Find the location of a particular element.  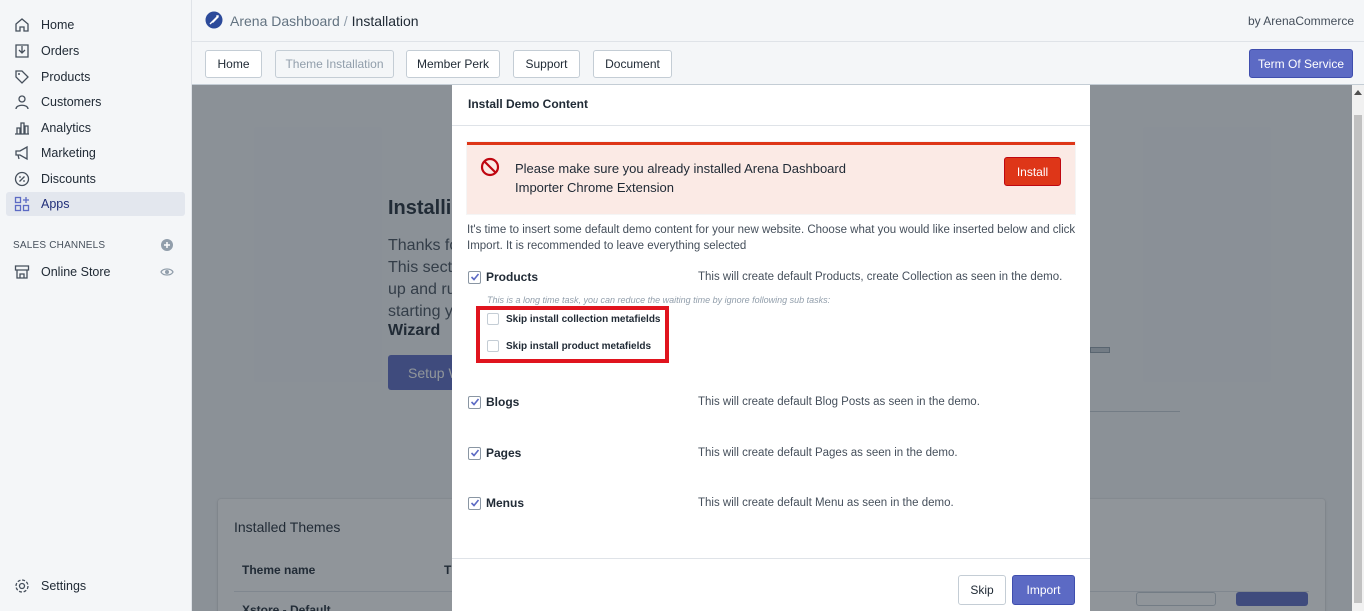

sidebar-item-label: Orders is located at coordinates (60, 51).